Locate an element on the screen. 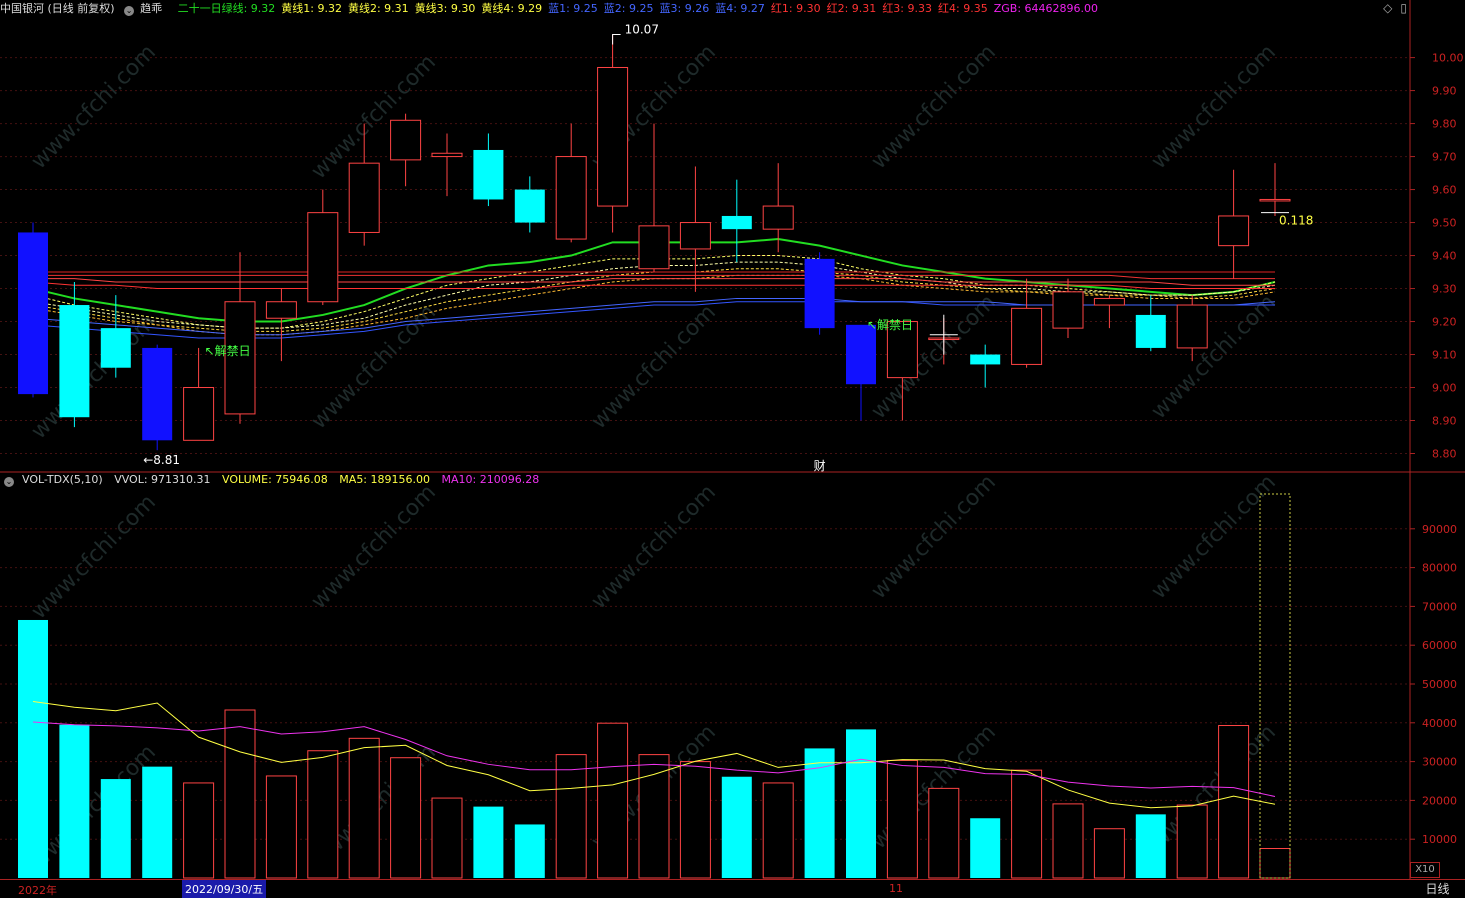 This screenshot has width=1465, height=898. price-tick-label: 10.00 is located at coordinates (1448, 58).